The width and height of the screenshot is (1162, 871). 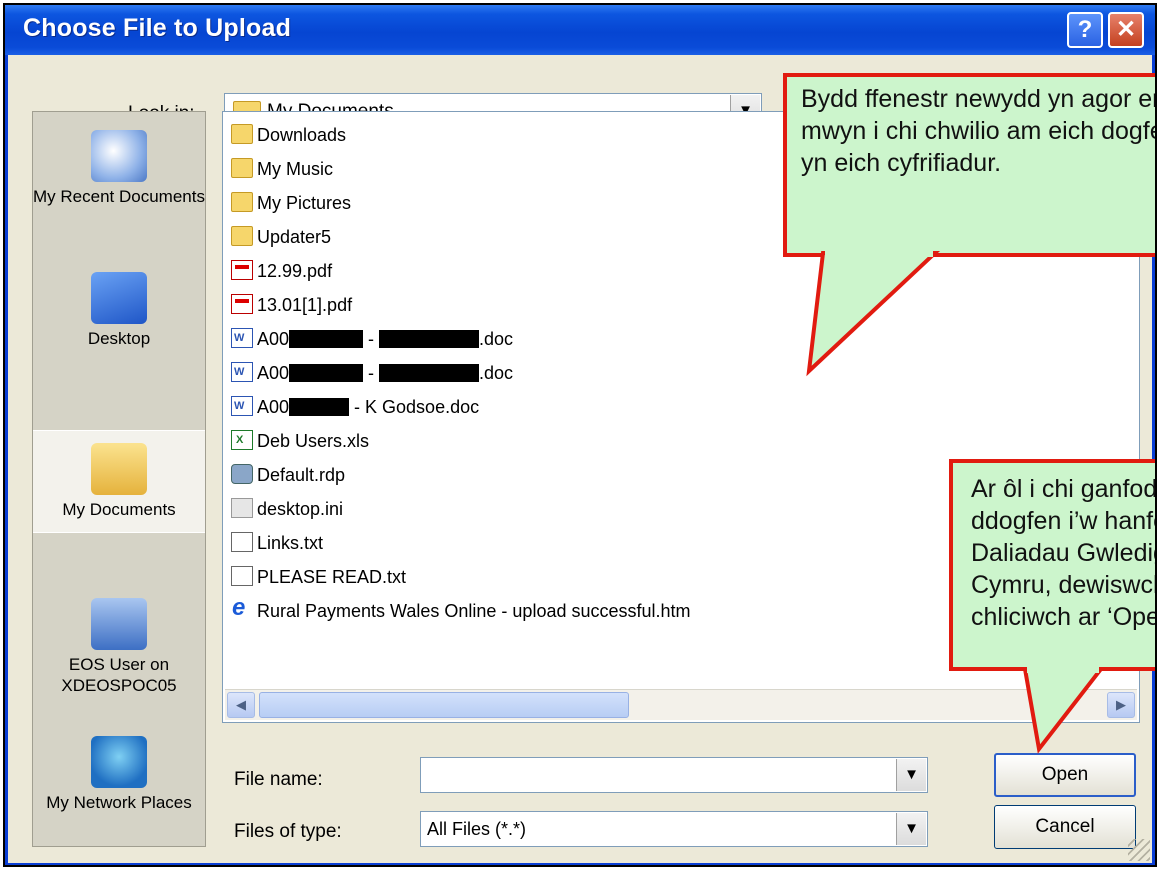 What do you see at coordinates (119, 156) in the screenshot?
I see `recent-documents-icon` at bounding box center [119, 156].